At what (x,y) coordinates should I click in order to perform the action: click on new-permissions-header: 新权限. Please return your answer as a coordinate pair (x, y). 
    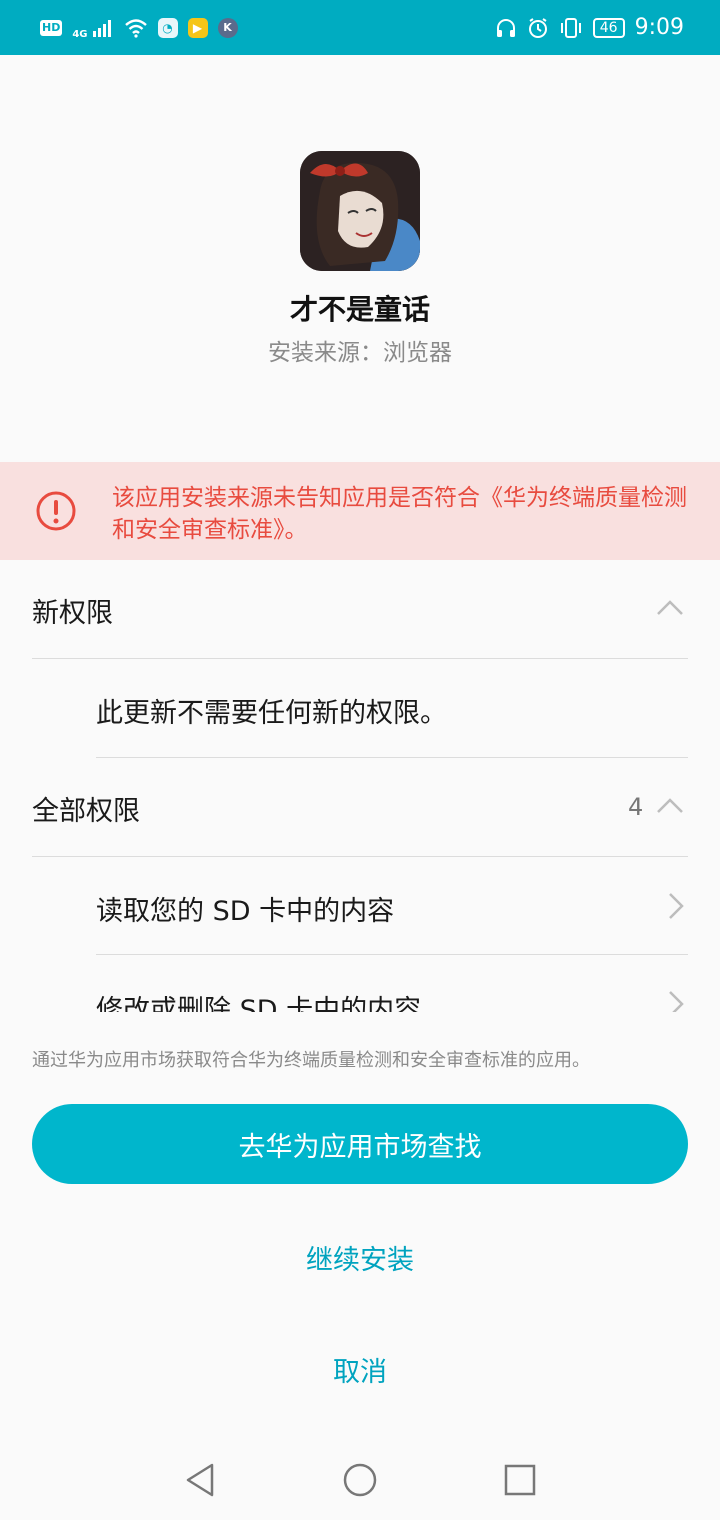
    Looking at the image, I should click on (360, 610).